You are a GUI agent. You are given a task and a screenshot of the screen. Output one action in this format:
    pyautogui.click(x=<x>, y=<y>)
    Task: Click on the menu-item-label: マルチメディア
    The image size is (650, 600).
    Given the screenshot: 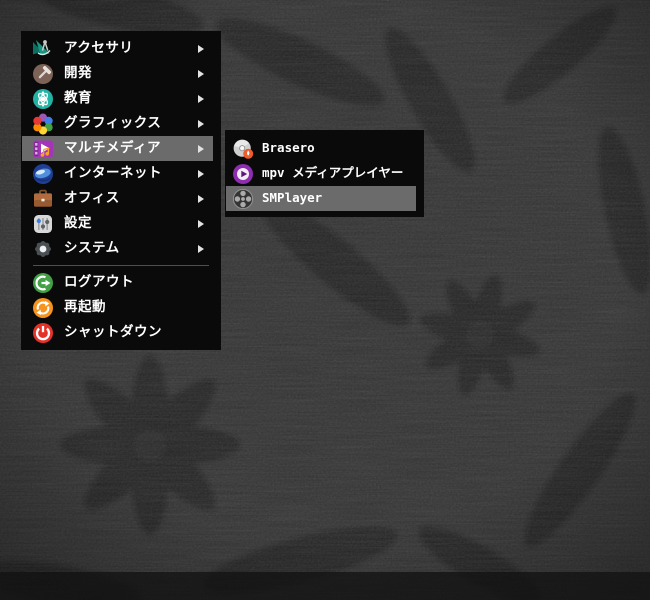 What is the action you would take?
    pyautogui.click(x=113, y=148)
    